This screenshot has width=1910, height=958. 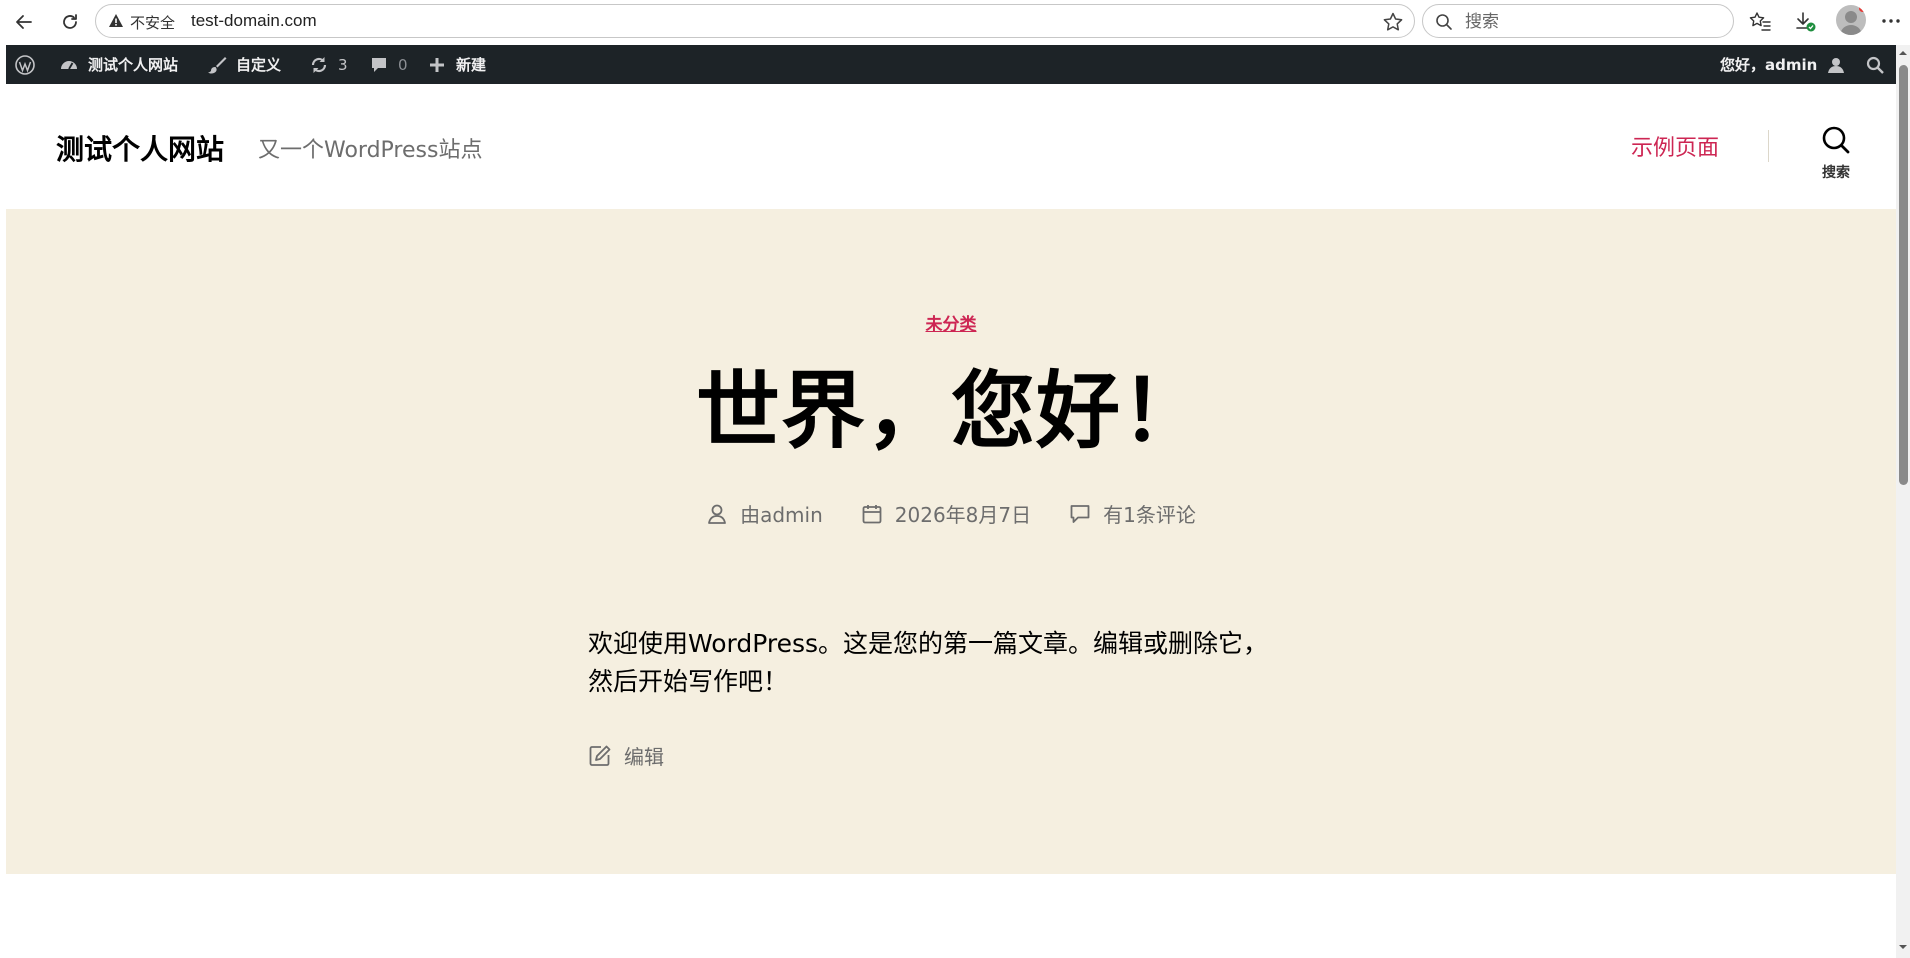 I want to click on admin-bar-comments: 0, so click(x=388, y=64).